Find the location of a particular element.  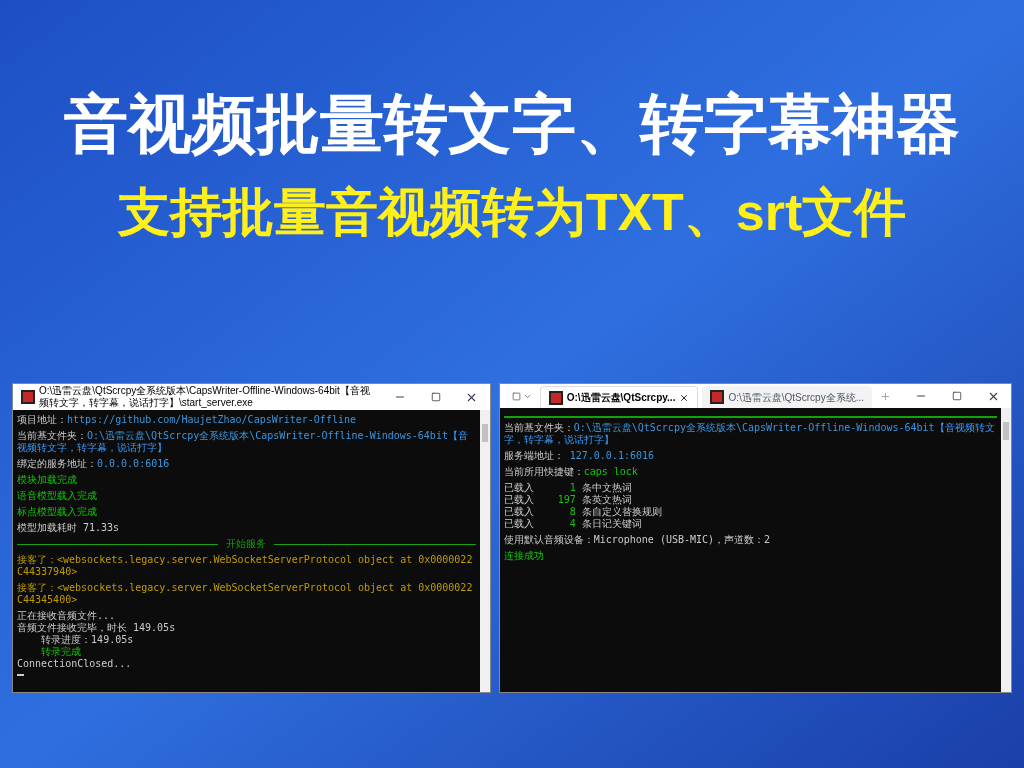

console-line: 已载入 197 条英文热词 is located at coordinates (568, 500).